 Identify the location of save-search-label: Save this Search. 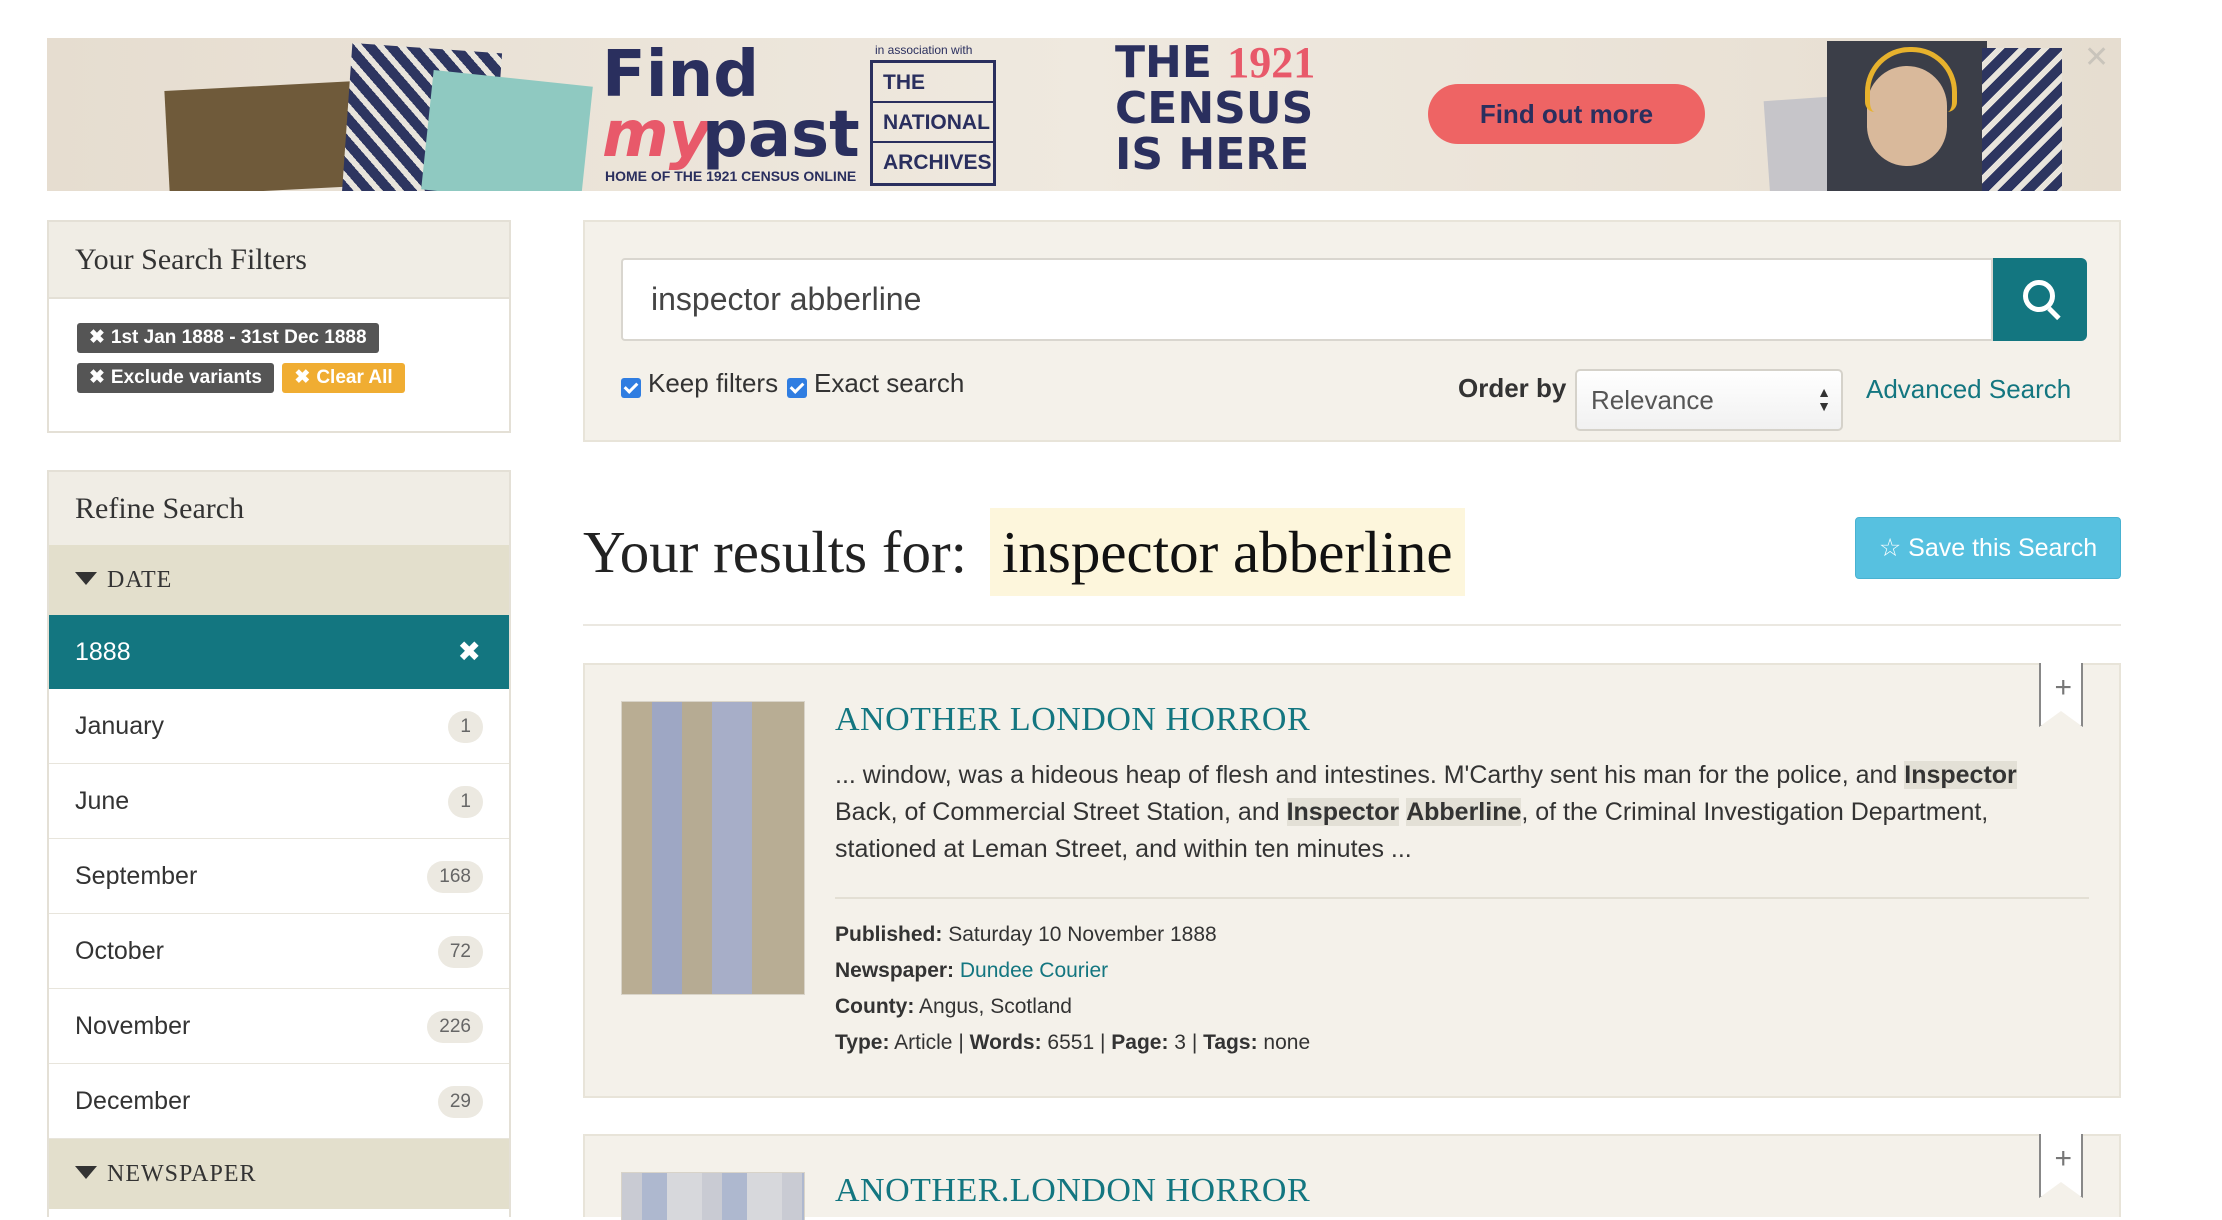
(2003, 548).